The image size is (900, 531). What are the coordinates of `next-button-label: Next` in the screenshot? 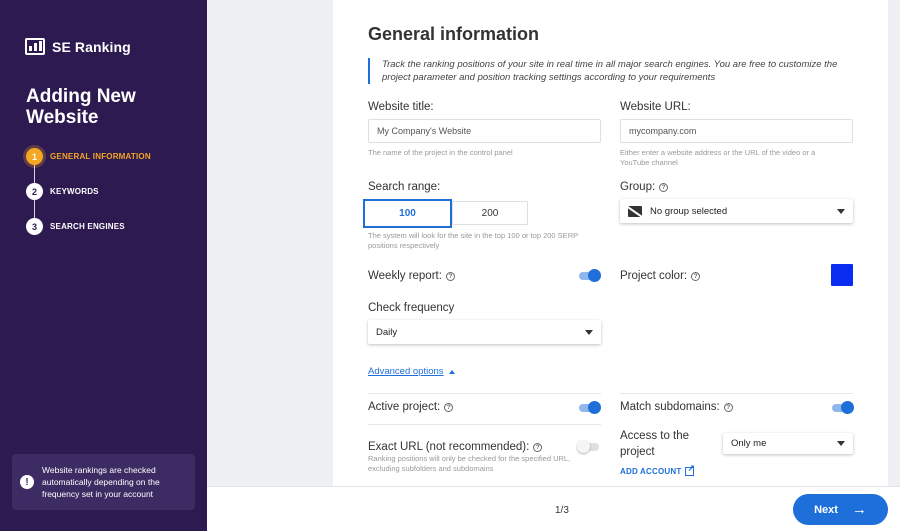 It's located at (826, 509).